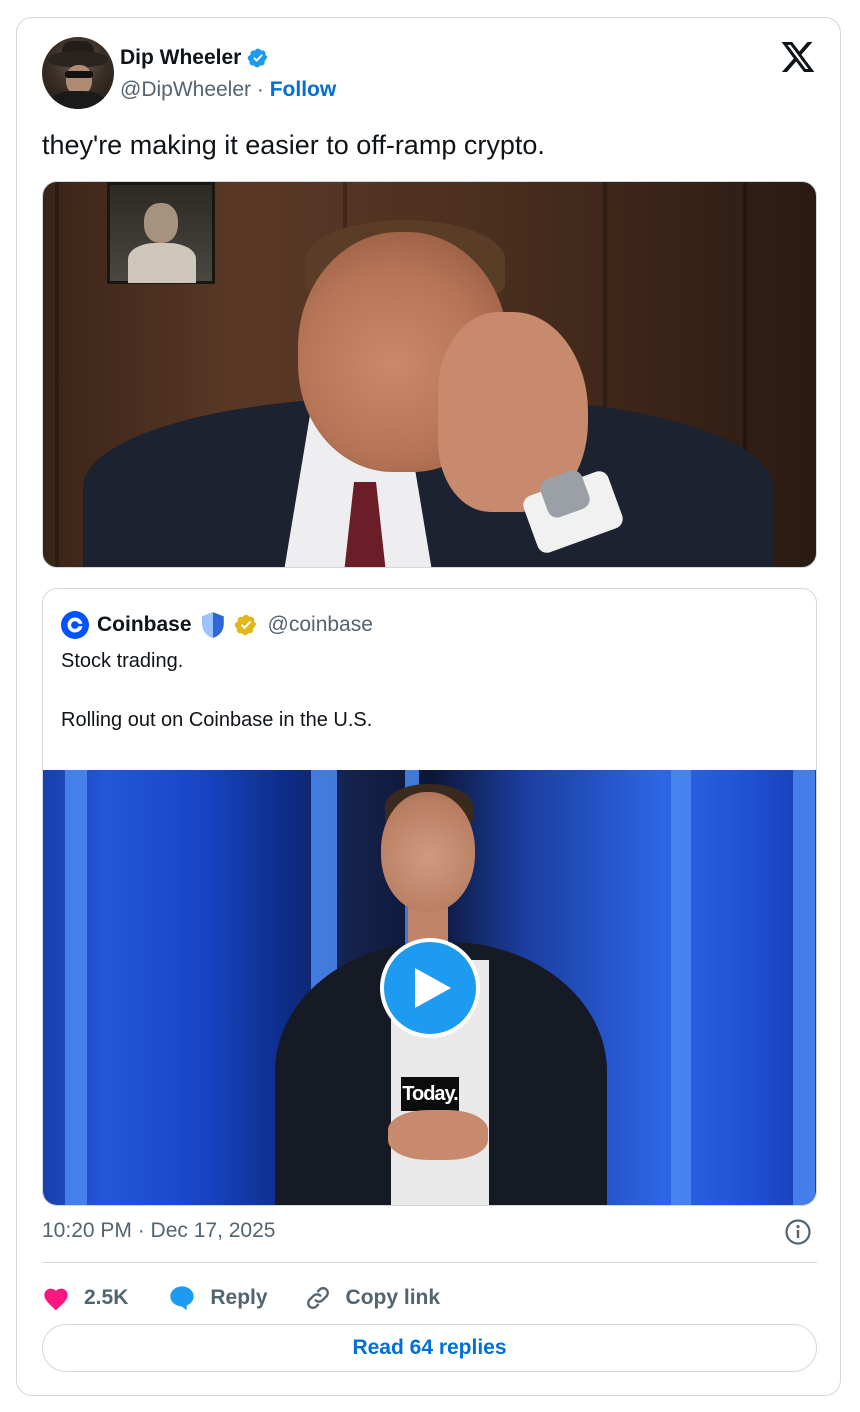 This screenshot has height=1412, width=860. Describe the element at coordinates (158, 1231) in the screenshot. I see `tweet-timestamp: 10:20 PM · Dec 17, 2025` at that location.